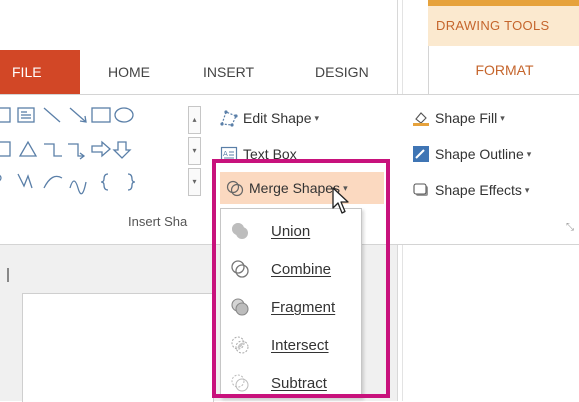  I want to click on shape-fill-label: Shape Fill, so click(466, 118).